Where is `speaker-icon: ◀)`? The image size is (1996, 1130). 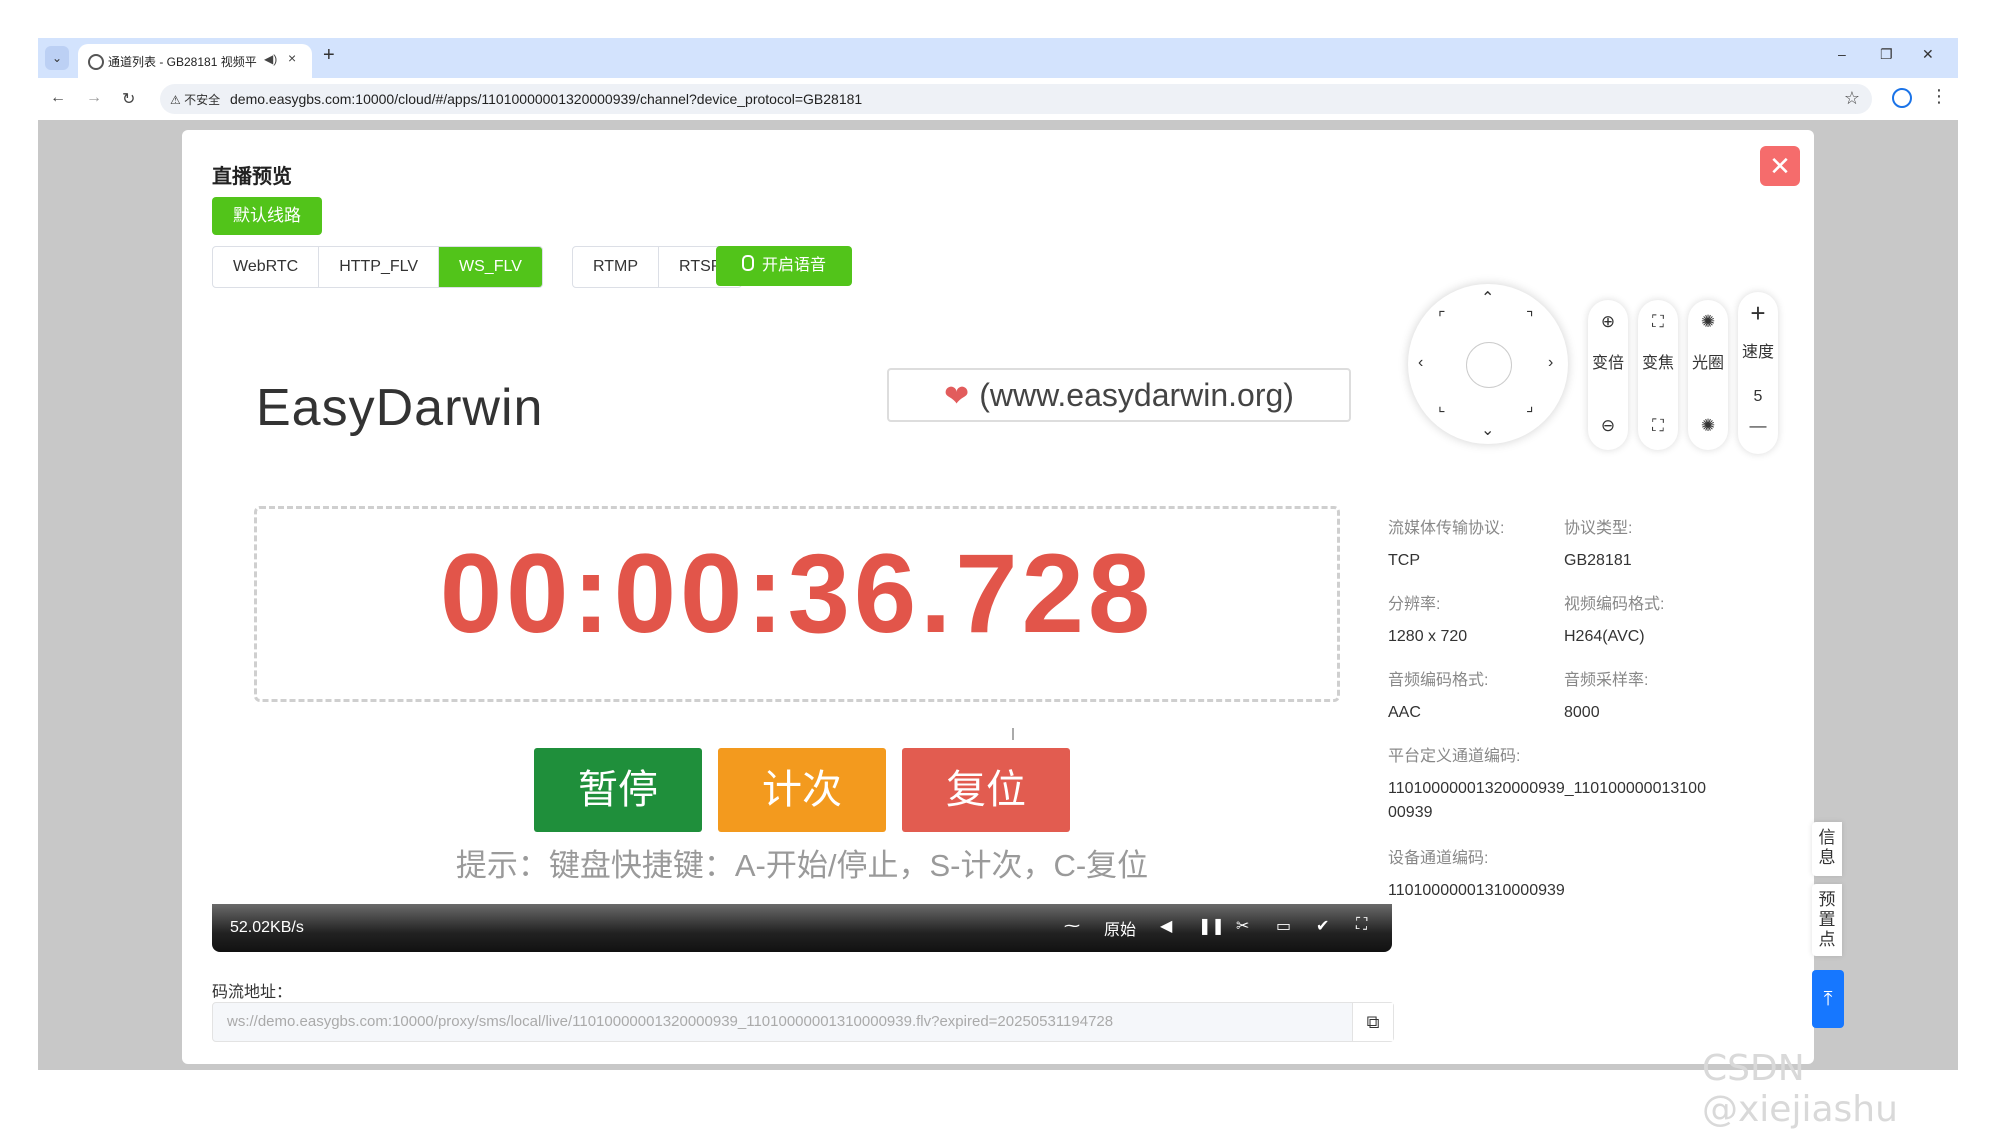 speaker-icon: ◀) is located at coordinates (270, 59).